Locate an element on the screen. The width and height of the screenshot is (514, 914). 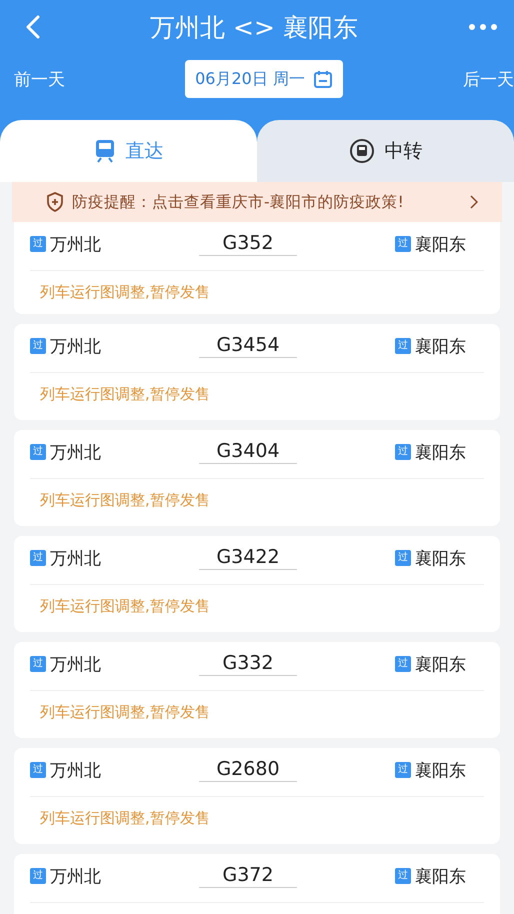
train-number: G372 is located at coordinates (248, 876).